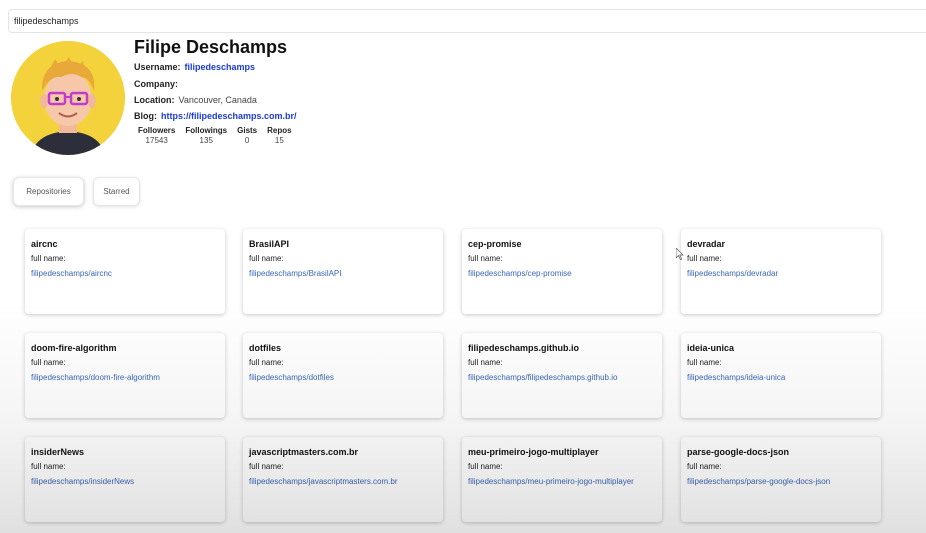 Image resolution: width=926 pixels, height=533 pixels. I want to click on search-bar, so click(467, 21).